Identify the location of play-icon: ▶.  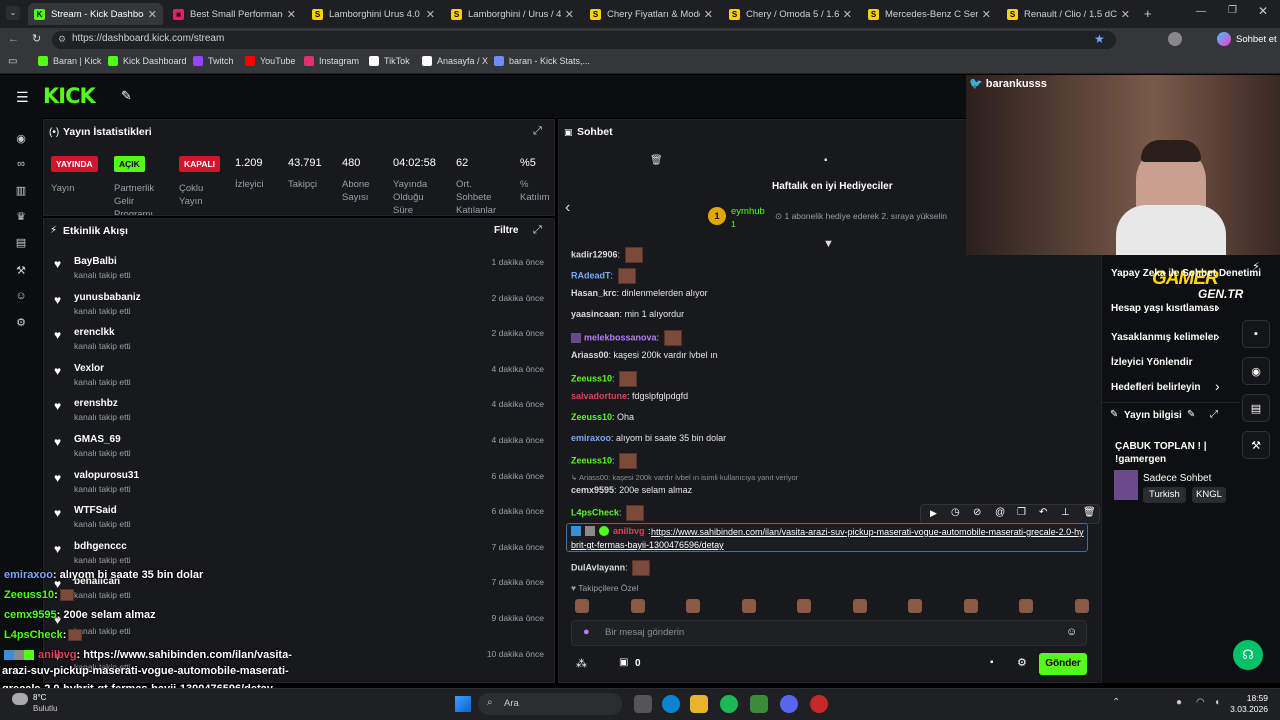
(933, 513).